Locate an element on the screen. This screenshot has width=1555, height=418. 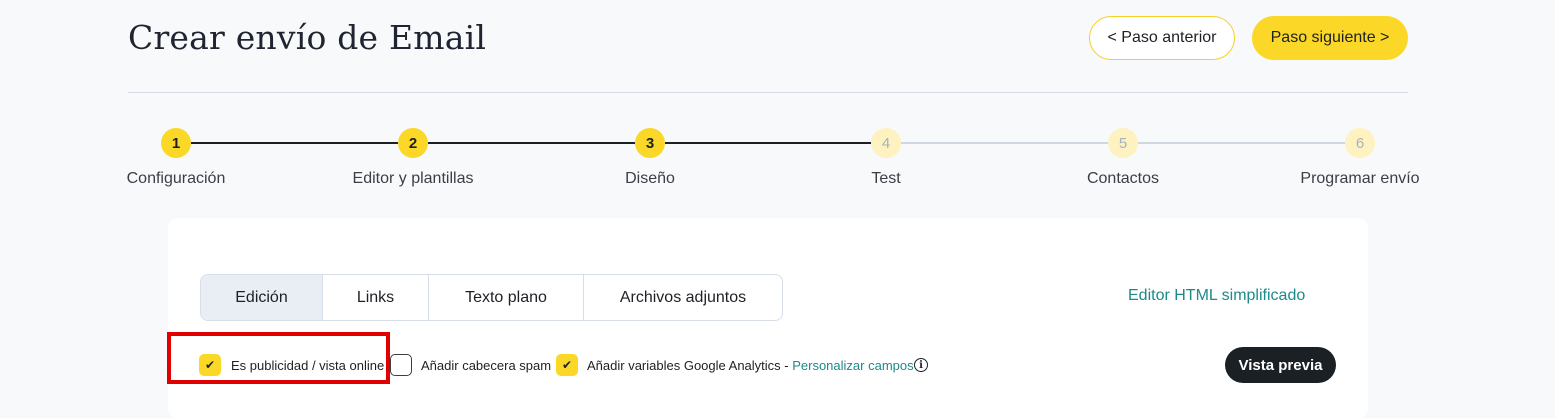
tab-archivos-adjuntos: Archivos adjuntos is located at coordinates (683, 297).